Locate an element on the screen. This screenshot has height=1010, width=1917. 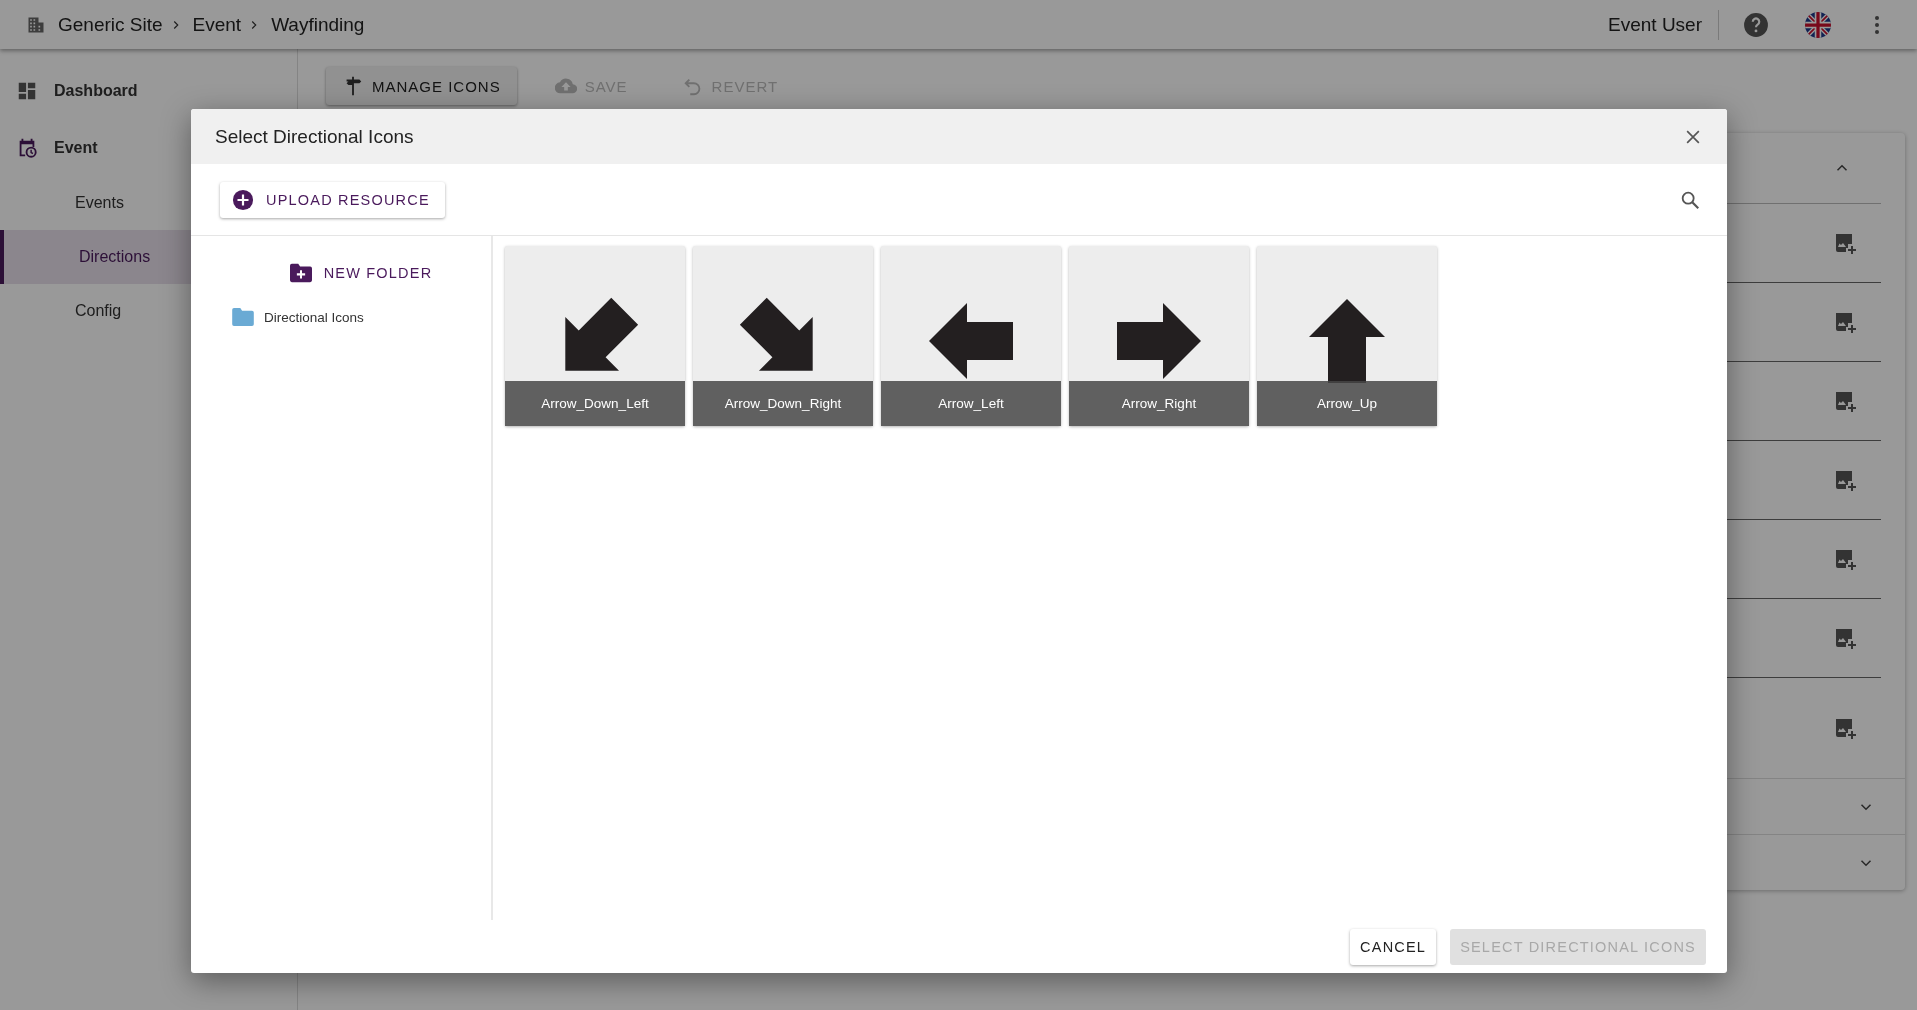
flag-icon is located at coordinates (1818, 24).